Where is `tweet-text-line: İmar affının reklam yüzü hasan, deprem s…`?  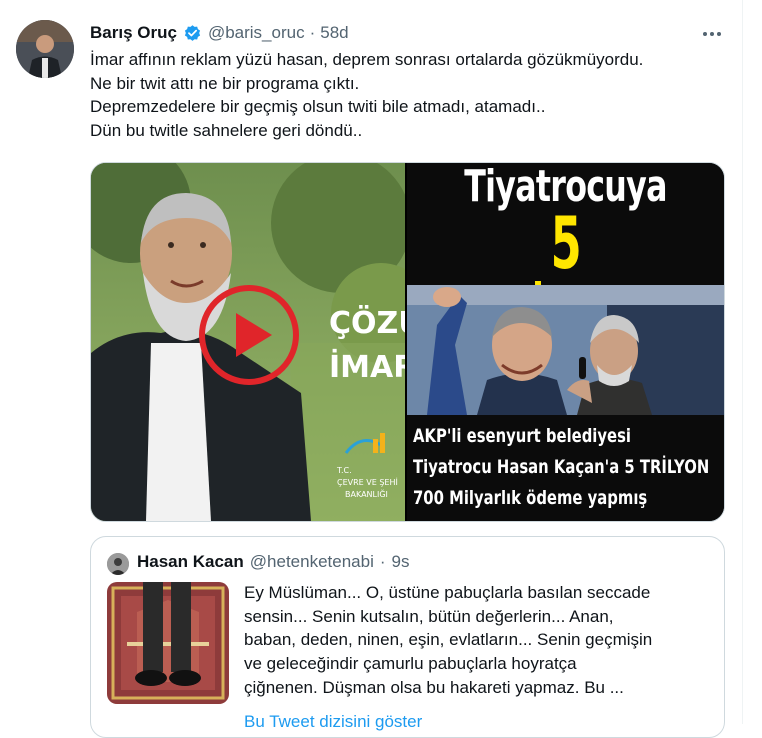 tweet-text-line: İmar affının reklam yüzü hasan, deprem s… is located at coordinates (367, 59).